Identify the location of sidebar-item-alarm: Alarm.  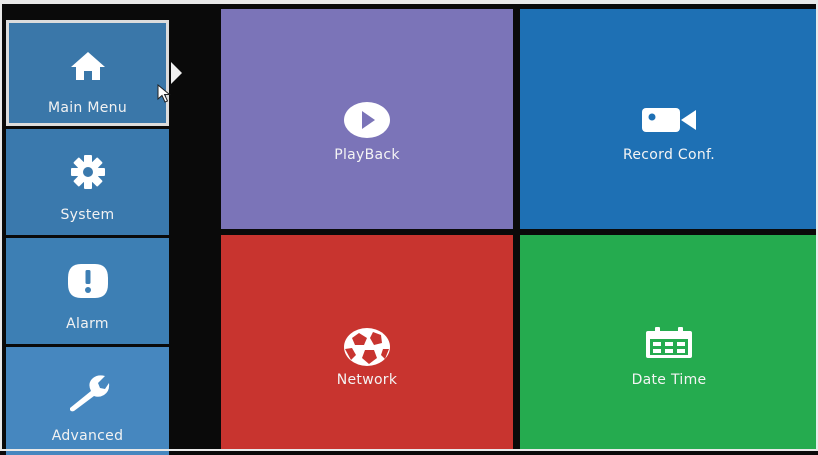
(87, 291).